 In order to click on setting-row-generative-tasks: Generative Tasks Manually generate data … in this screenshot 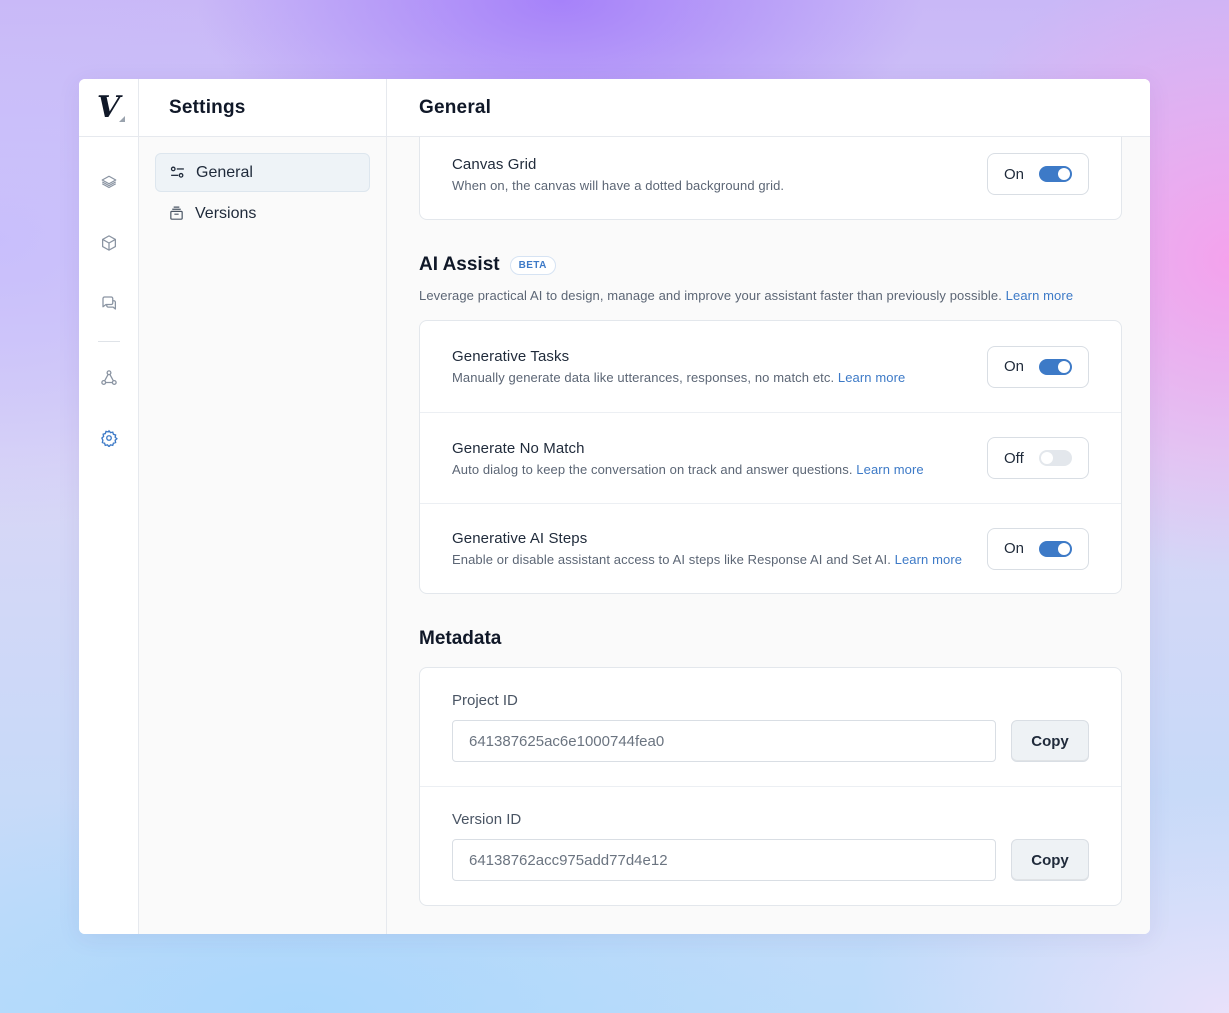, I will do `click(770, 366)`.